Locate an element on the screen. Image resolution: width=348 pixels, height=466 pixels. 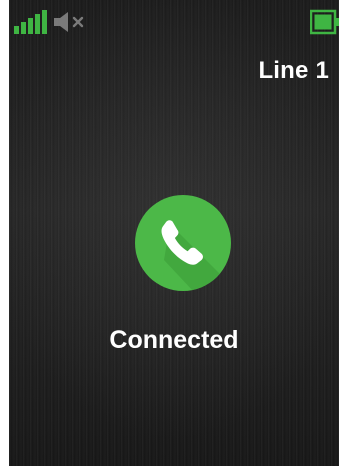
status-bar is located at coordinates (174, 20).